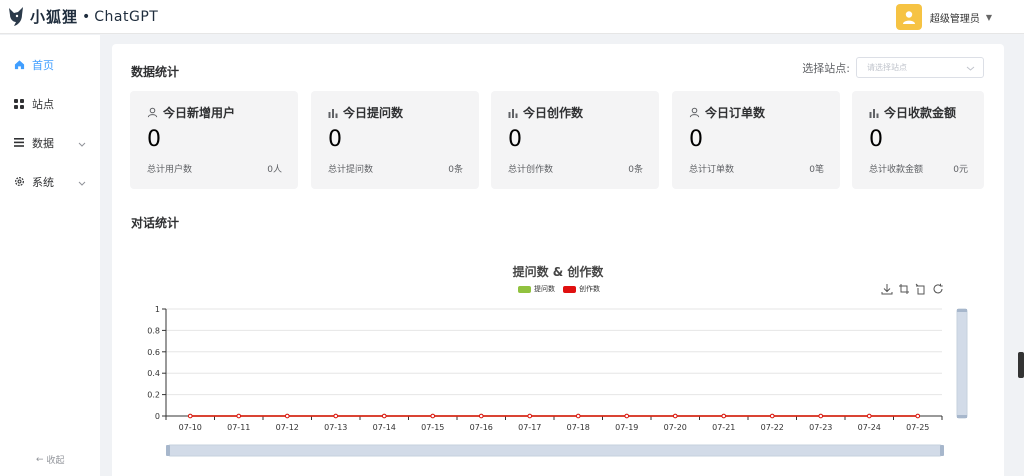 Image resolution: width=1024 pixels, height=476 pixels. I want to click on user-menu: 超级管理员 ▼, so click(943, 17).